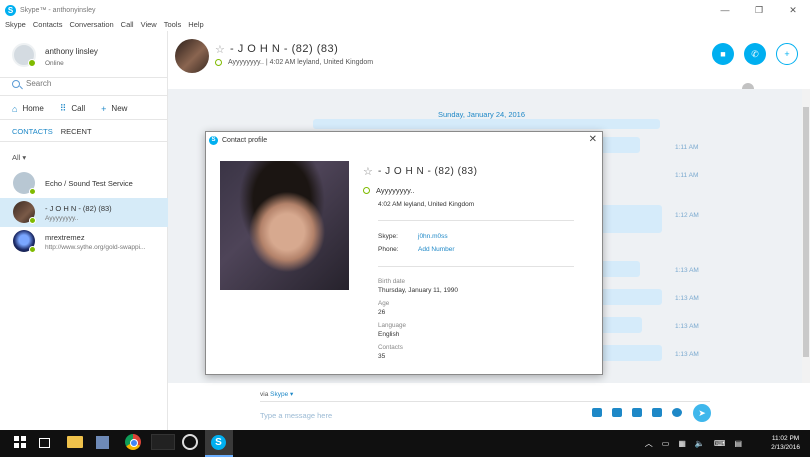 The height and width of the screenshot is (457, 810). I want to click on add-people-button: +, so click(787, 54).